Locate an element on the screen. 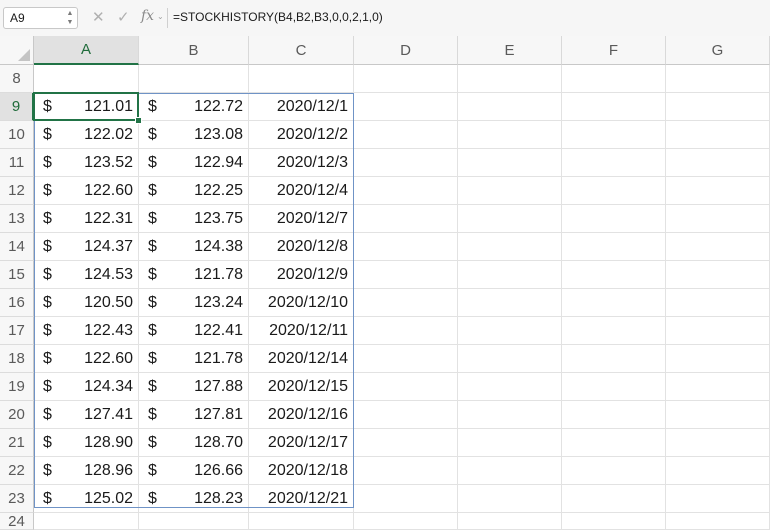 The height and width of the screenshot is (530, 770). grid-cell: $121.01 is located at coordinates (86, 107).